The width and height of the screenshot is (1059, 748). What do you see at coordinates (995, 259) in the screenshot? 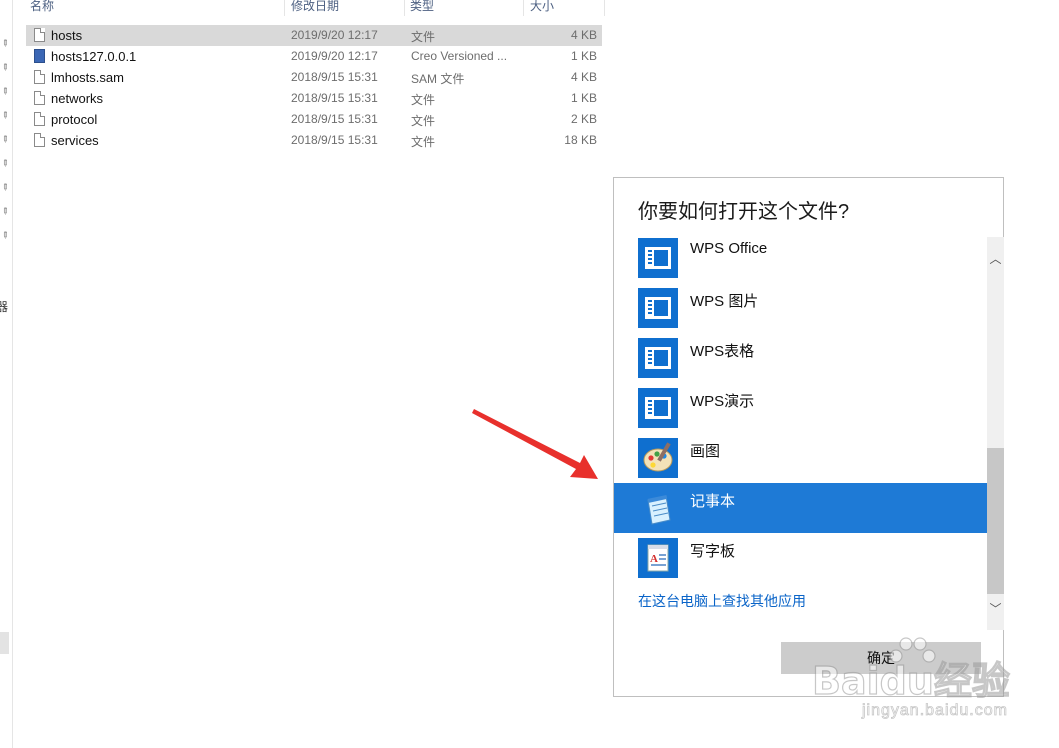
I see `chevron-up-icon: ︿` at bounding box center [995, 259].